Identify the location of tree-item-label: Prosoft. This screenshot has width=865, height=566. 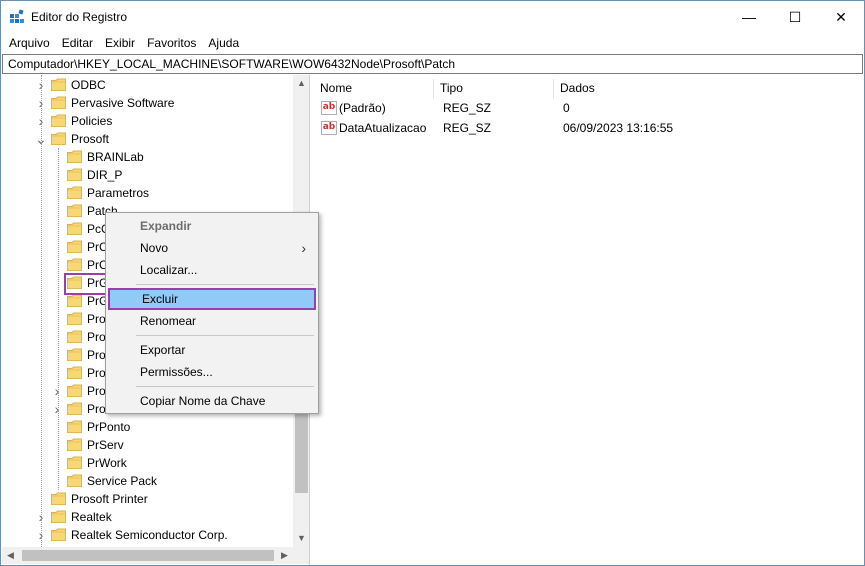
(90, 139).